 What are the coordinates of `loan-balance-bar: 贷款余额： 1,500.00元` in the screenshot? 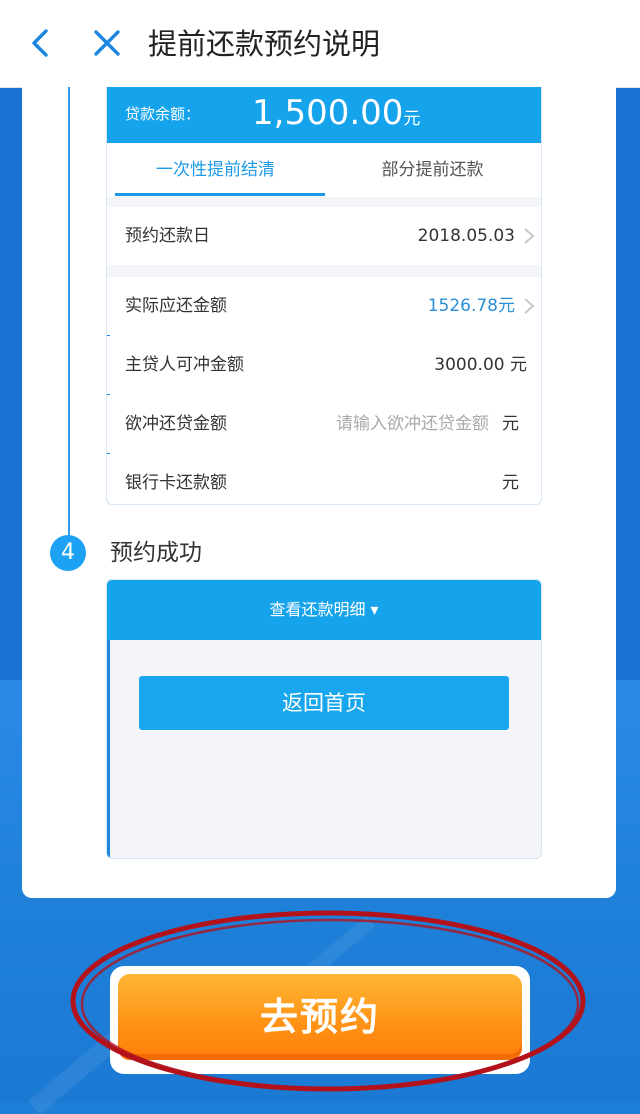 It's located at (324, 115).